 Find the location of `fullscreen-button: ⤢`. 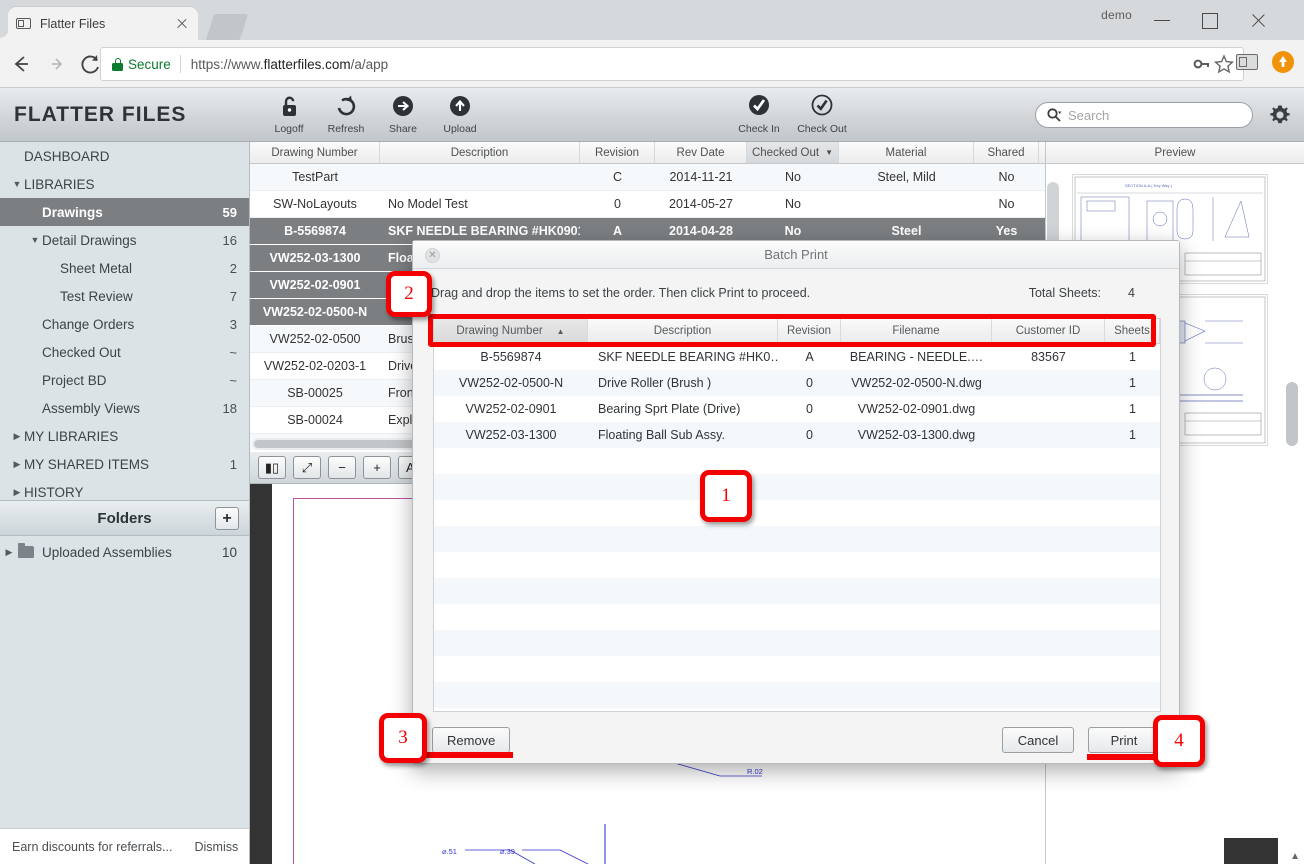

fullscreen-button: ⤢ is located at coordinates (307, 467).